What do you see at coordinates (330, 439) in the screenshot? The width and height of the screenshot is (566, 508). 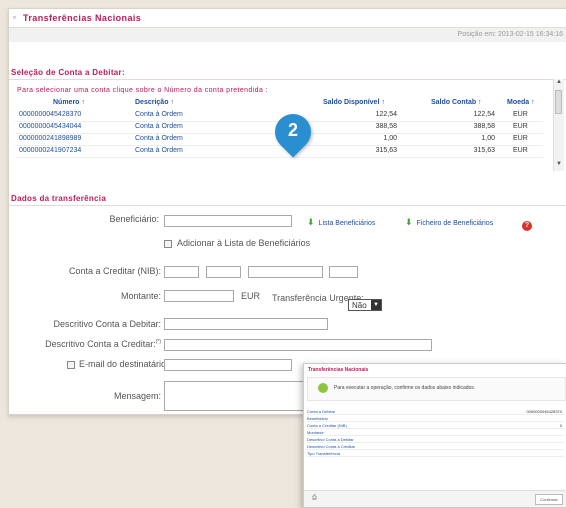 I see `dialog-row-label: Descritivo Conta a Debitar` at bounding box center [330, 439].